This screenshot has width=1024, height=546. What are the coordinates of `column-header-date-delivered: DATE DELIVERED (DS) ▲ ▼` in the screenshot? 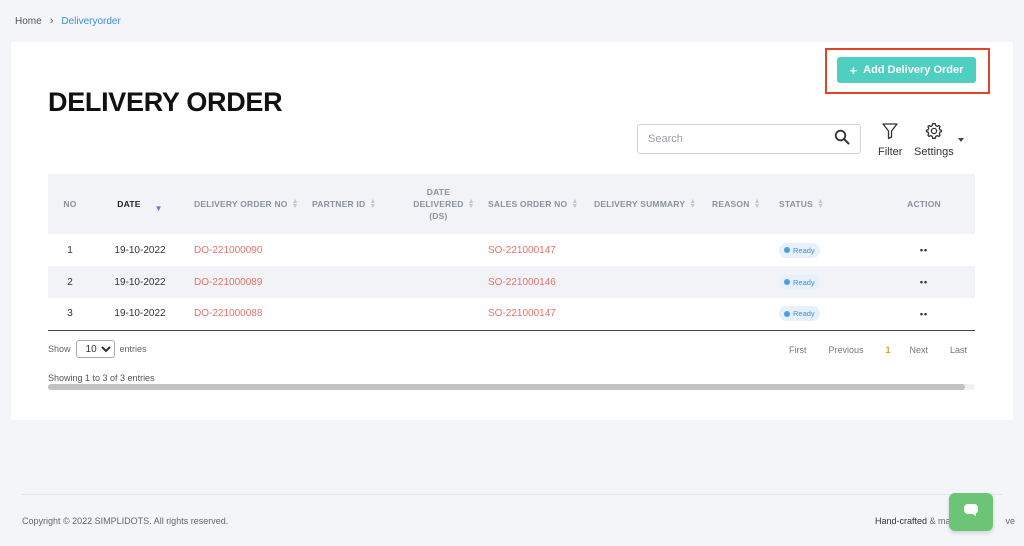 It's located at (444, 204).